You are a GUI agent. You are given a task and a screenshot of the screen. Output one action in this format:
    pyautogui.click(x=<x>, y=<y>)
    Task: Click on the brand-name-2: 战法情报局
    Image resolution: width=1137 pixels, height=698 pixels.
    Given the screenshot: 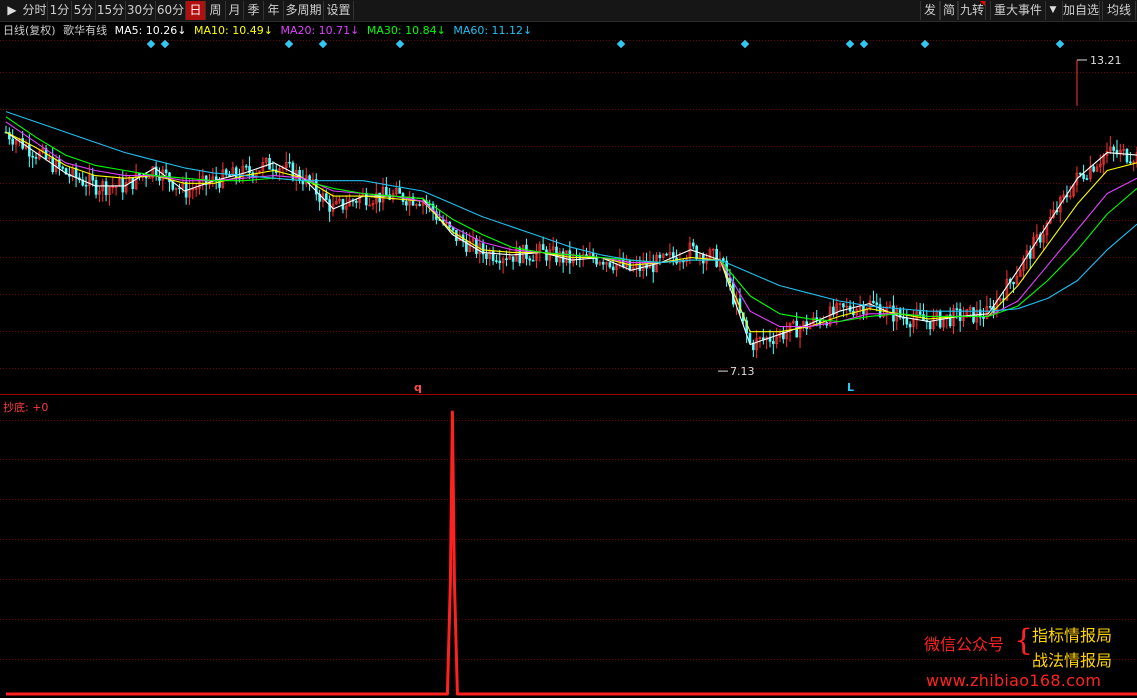 What is the action you would take?
    pyautogui.click(x=1072, y=660)
    